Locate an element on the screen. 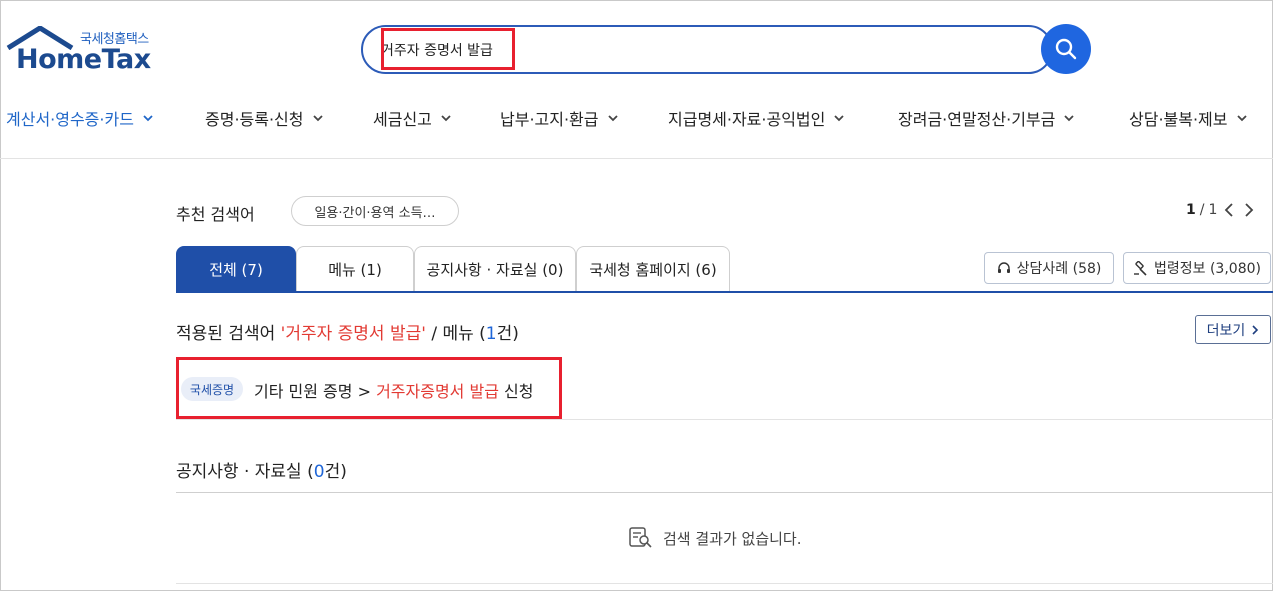  nav-item-statements: 지급명세·자료·공익법인 is located at coordinates (756, 118).